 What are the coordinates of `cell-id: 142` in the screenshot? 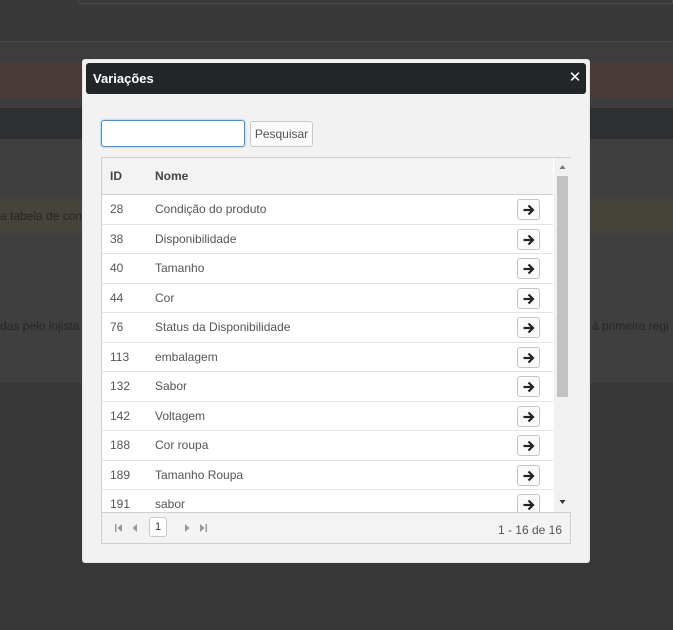 It's located at (120, 415).